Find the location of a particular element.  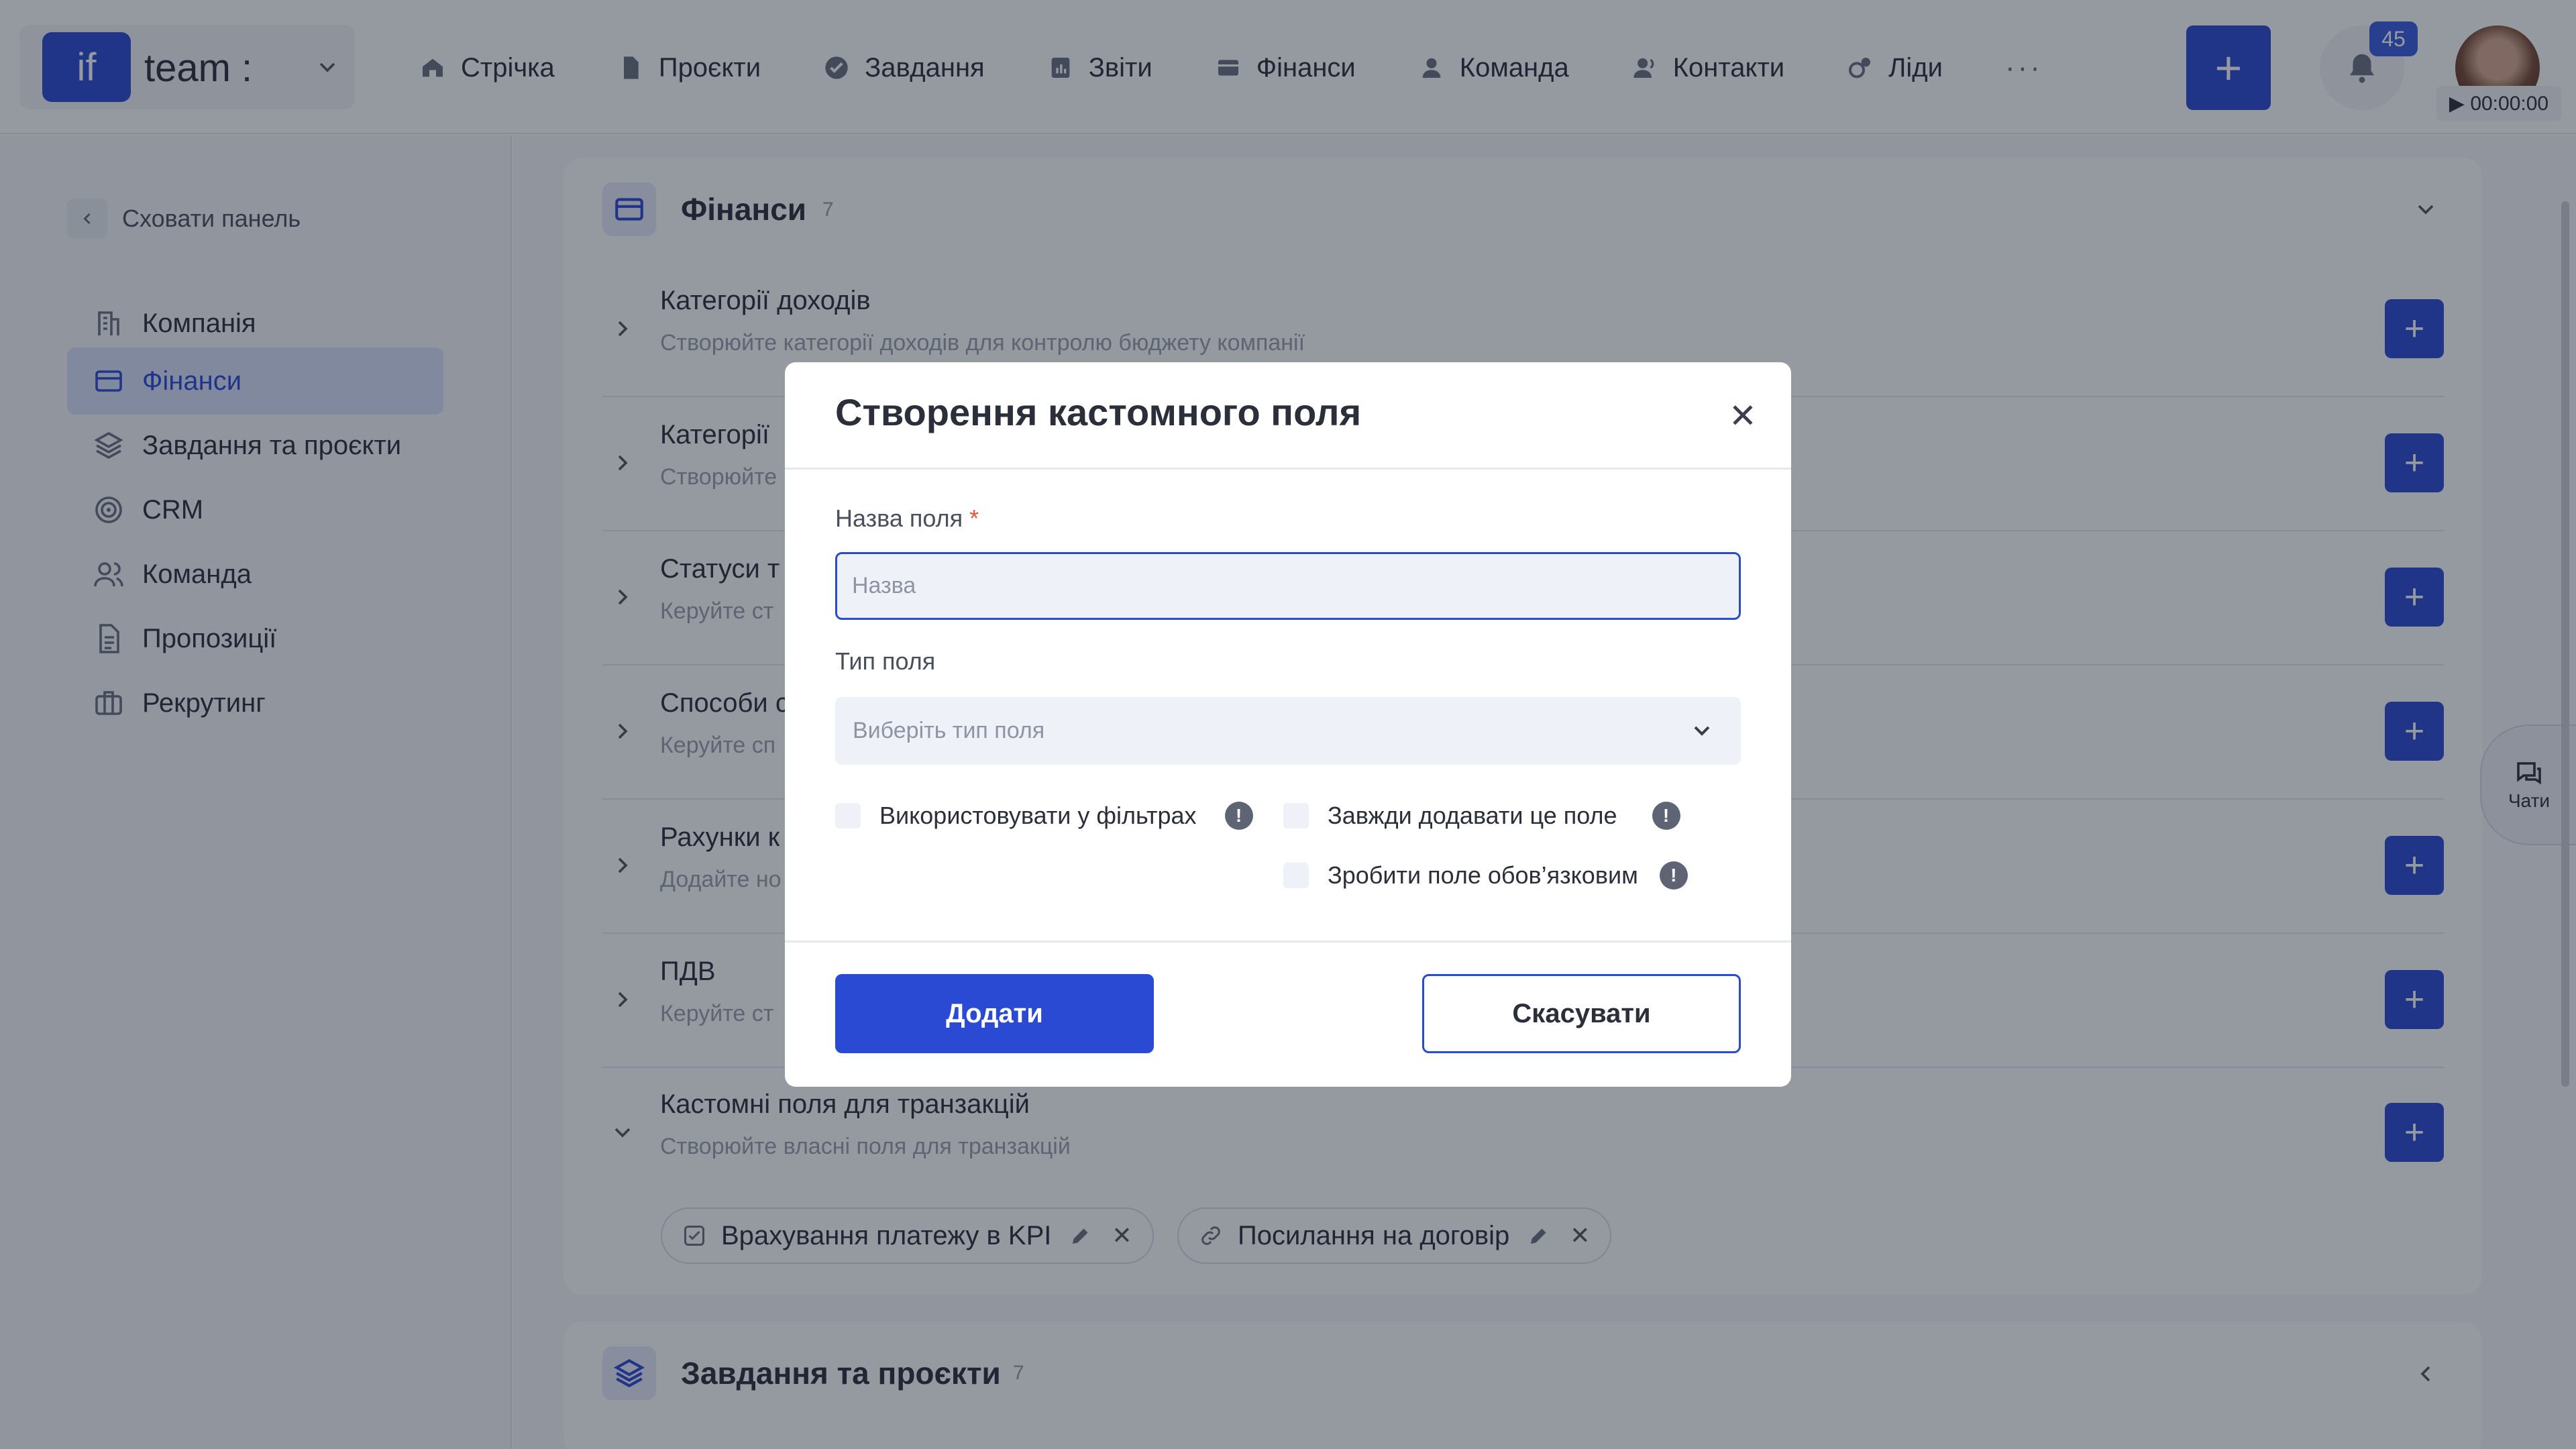

always-add-checkbox: Завжди додавати це поле ! is located at coordinates (1481, 816).